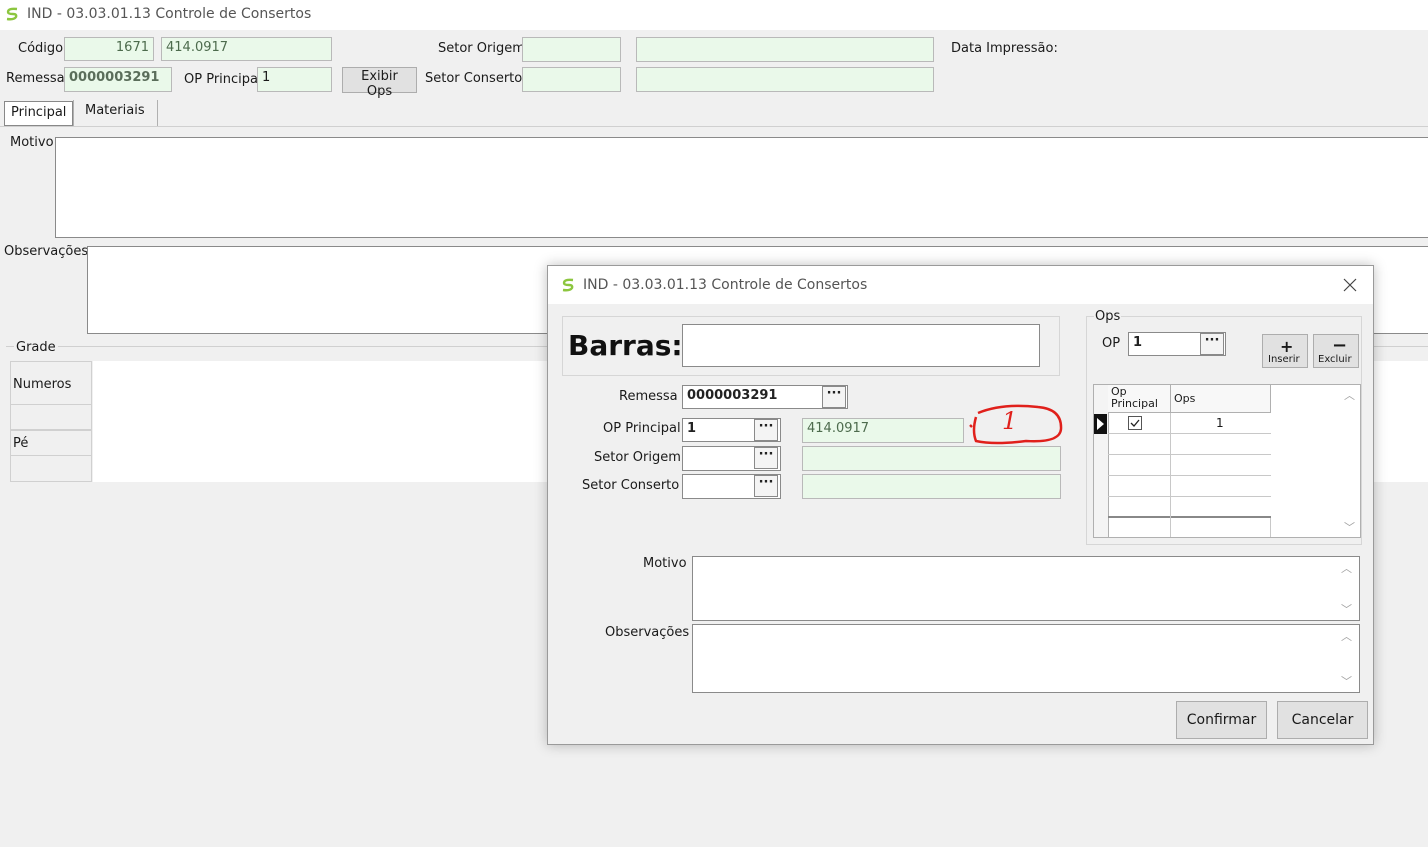  I want to click on ops-group-label: Ops, so click(1108, 316).